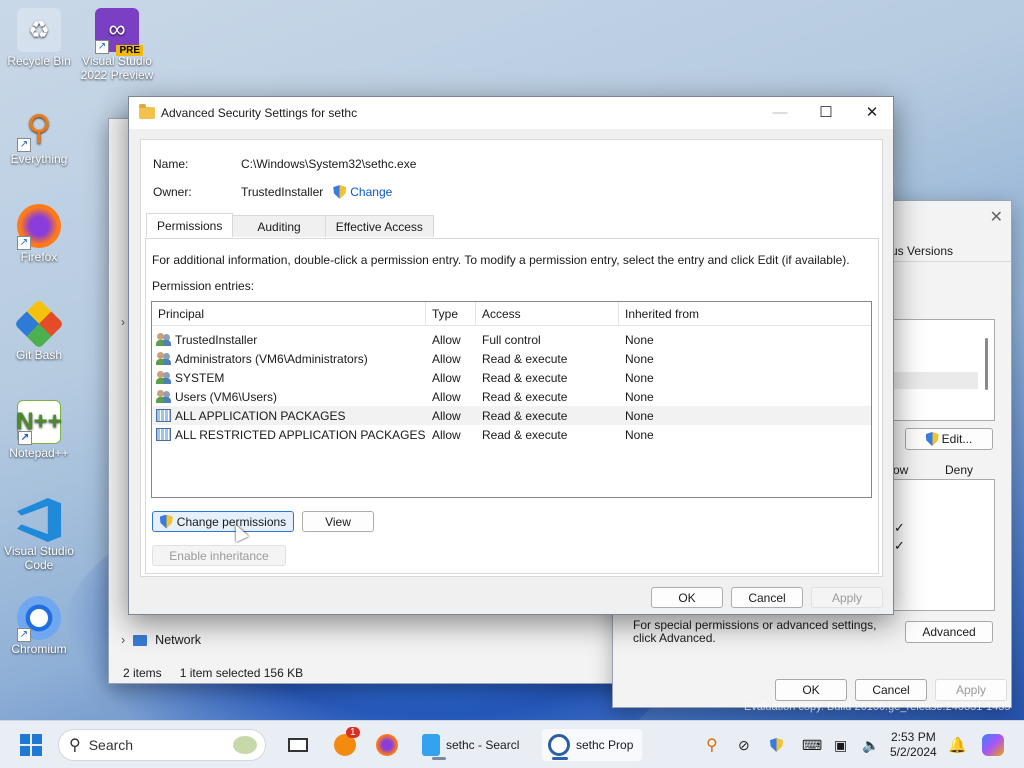 The image size is (1024, 768). I want to click on name-row: Name: C:\Windows\System32\sethc.exe, so click(285, 164).